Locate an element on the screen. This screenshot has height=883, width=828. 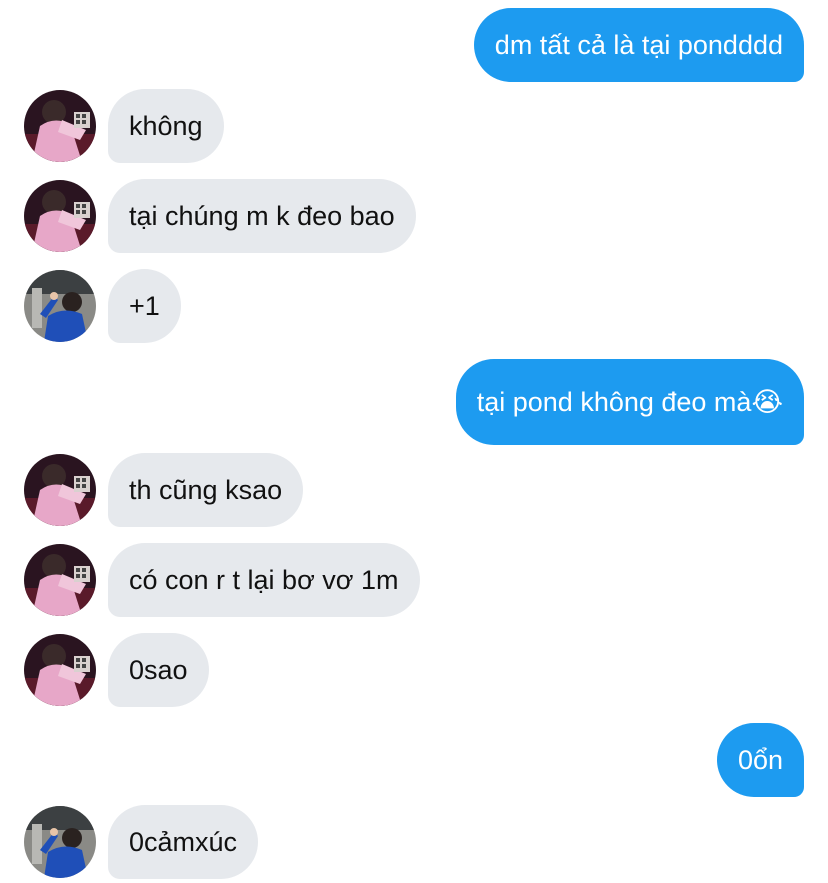
message-text: tại pond không đeo mà😭 is located at coordinates (629, 401).